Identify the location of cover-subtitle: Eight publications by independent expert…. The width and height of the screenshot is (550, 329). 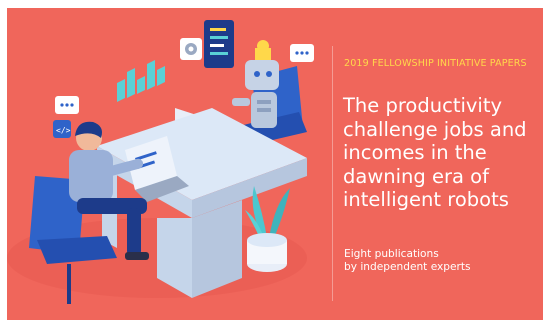
(439, 261).